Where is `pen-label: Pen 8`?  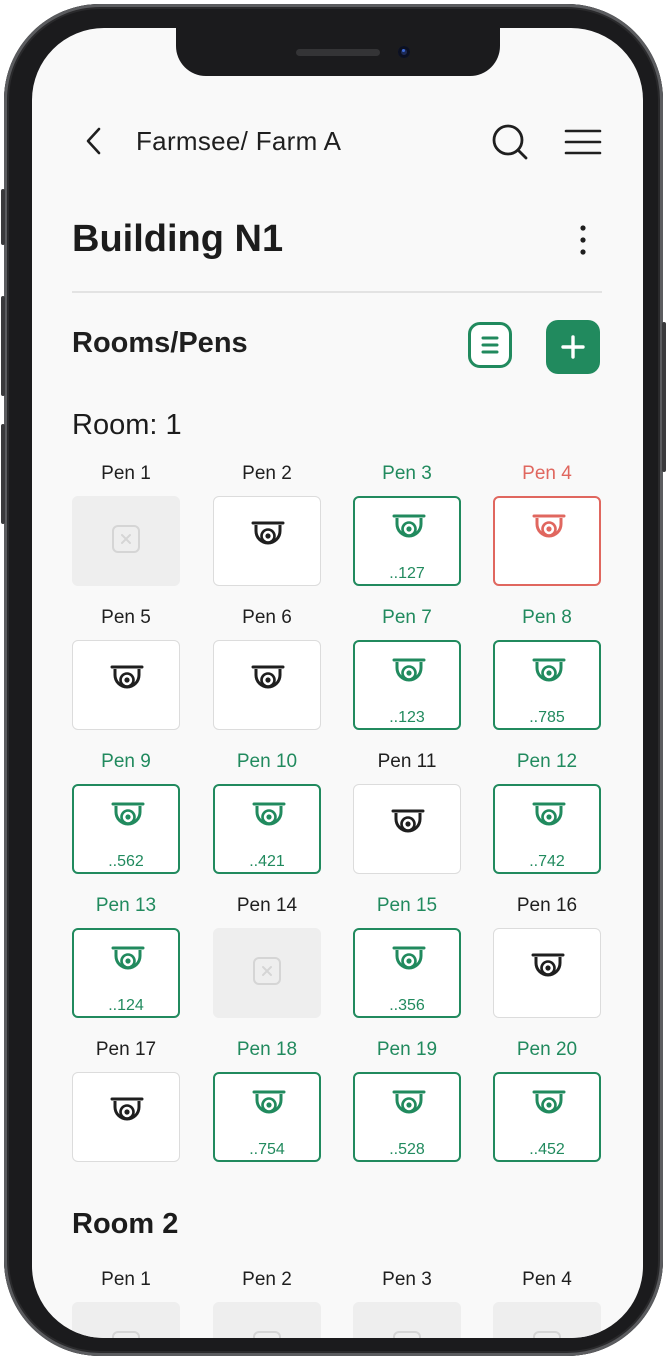
pen-label: Pen 8 is located at coordinates (547, 617).